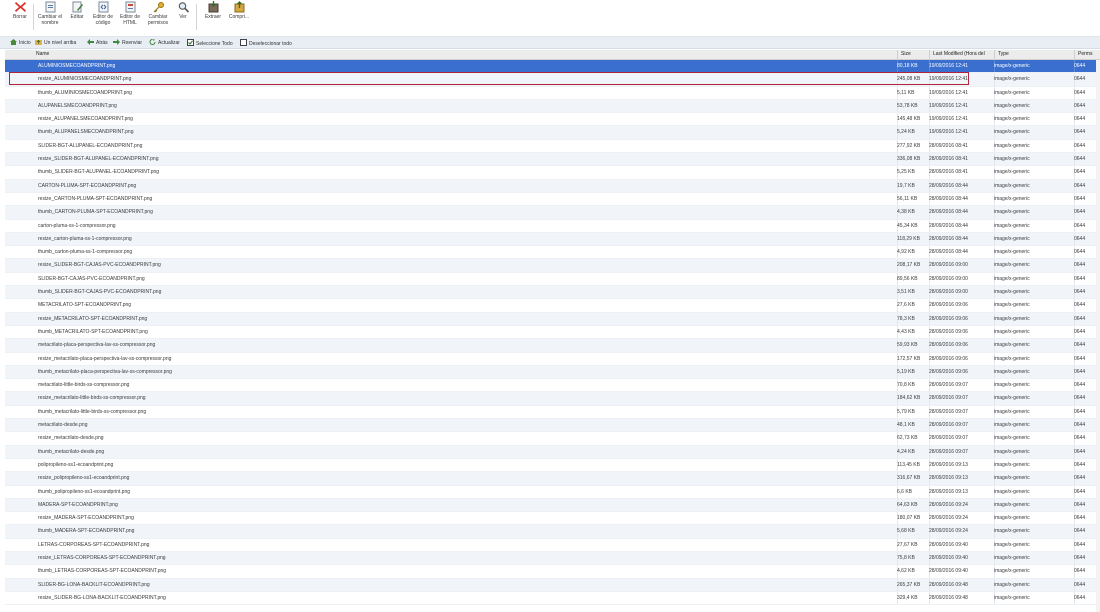  I want to click on file-name: carton-pluma-ss-1-compressor.png, so click(465, 226).